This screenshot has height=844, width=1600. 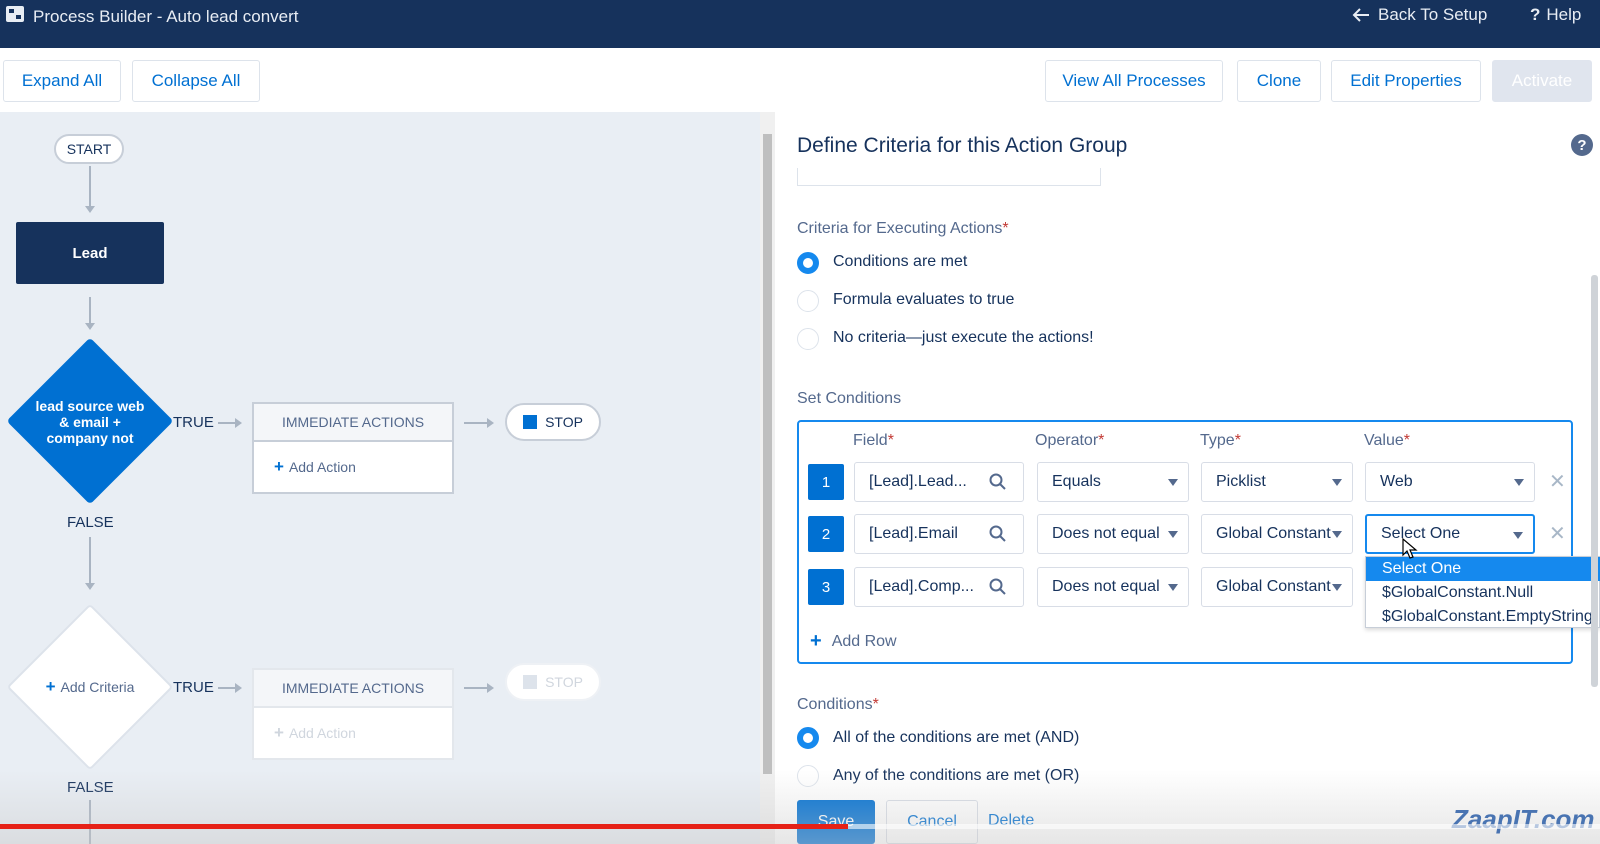 What do you see at coordinates (1134, 81) in the screenshot?
I see `view-all-processes-button: View All Processes` at bounding box center [1134, 81].